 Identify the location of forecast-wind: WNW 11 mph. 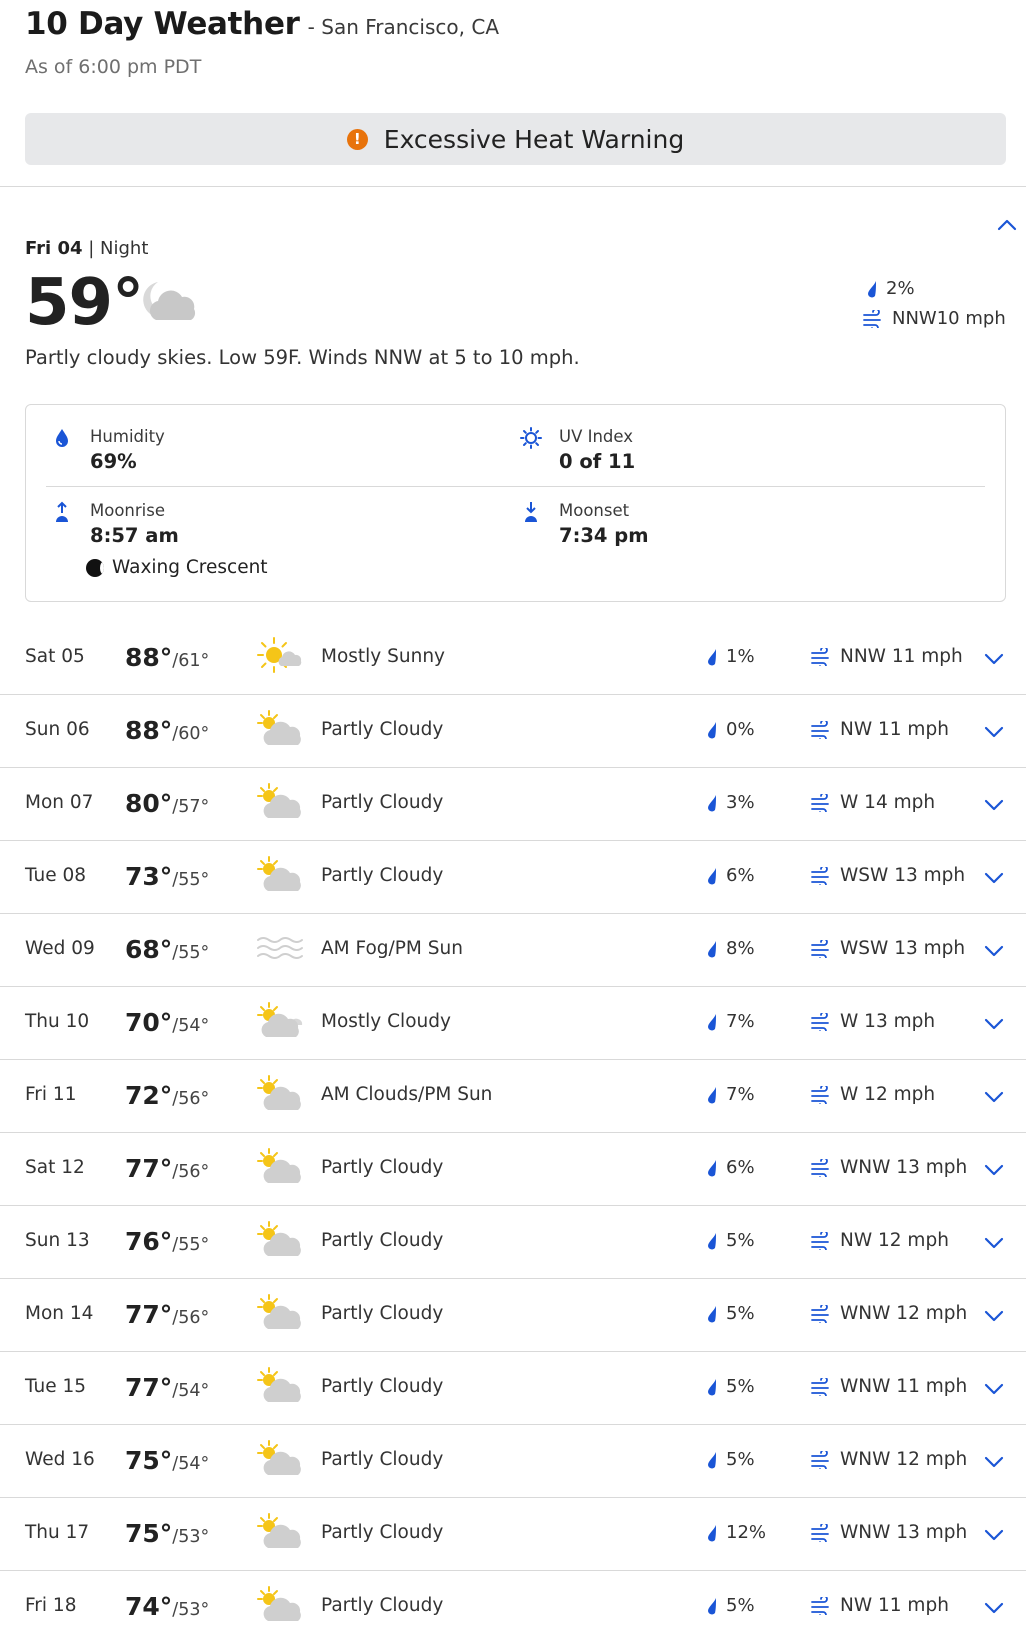
(888, 1386).